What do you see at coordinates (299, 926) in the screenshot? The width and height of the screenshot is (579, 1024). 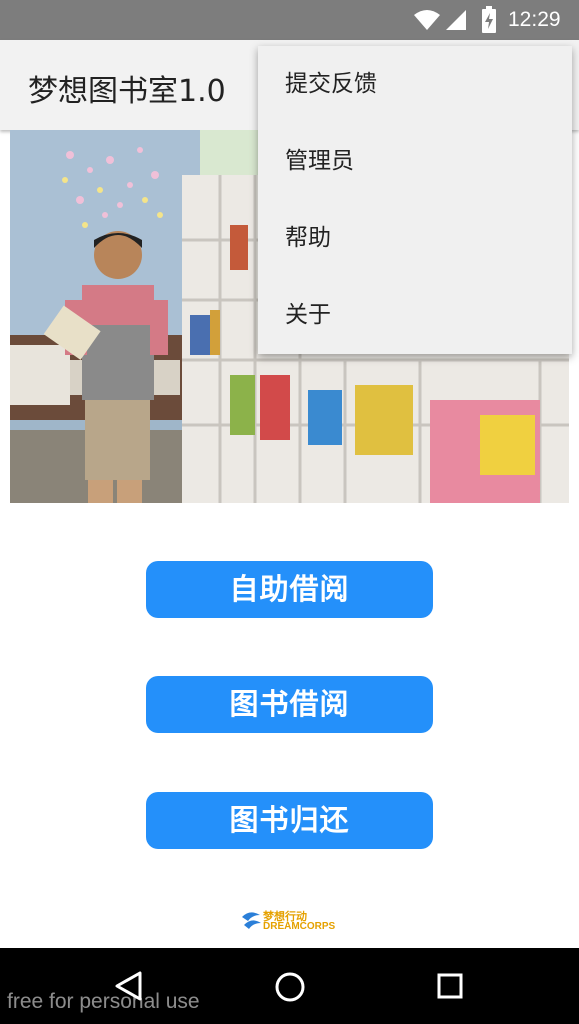 I see `logo-text-en: DREAMCORPS` at bounding box center [299, 926].